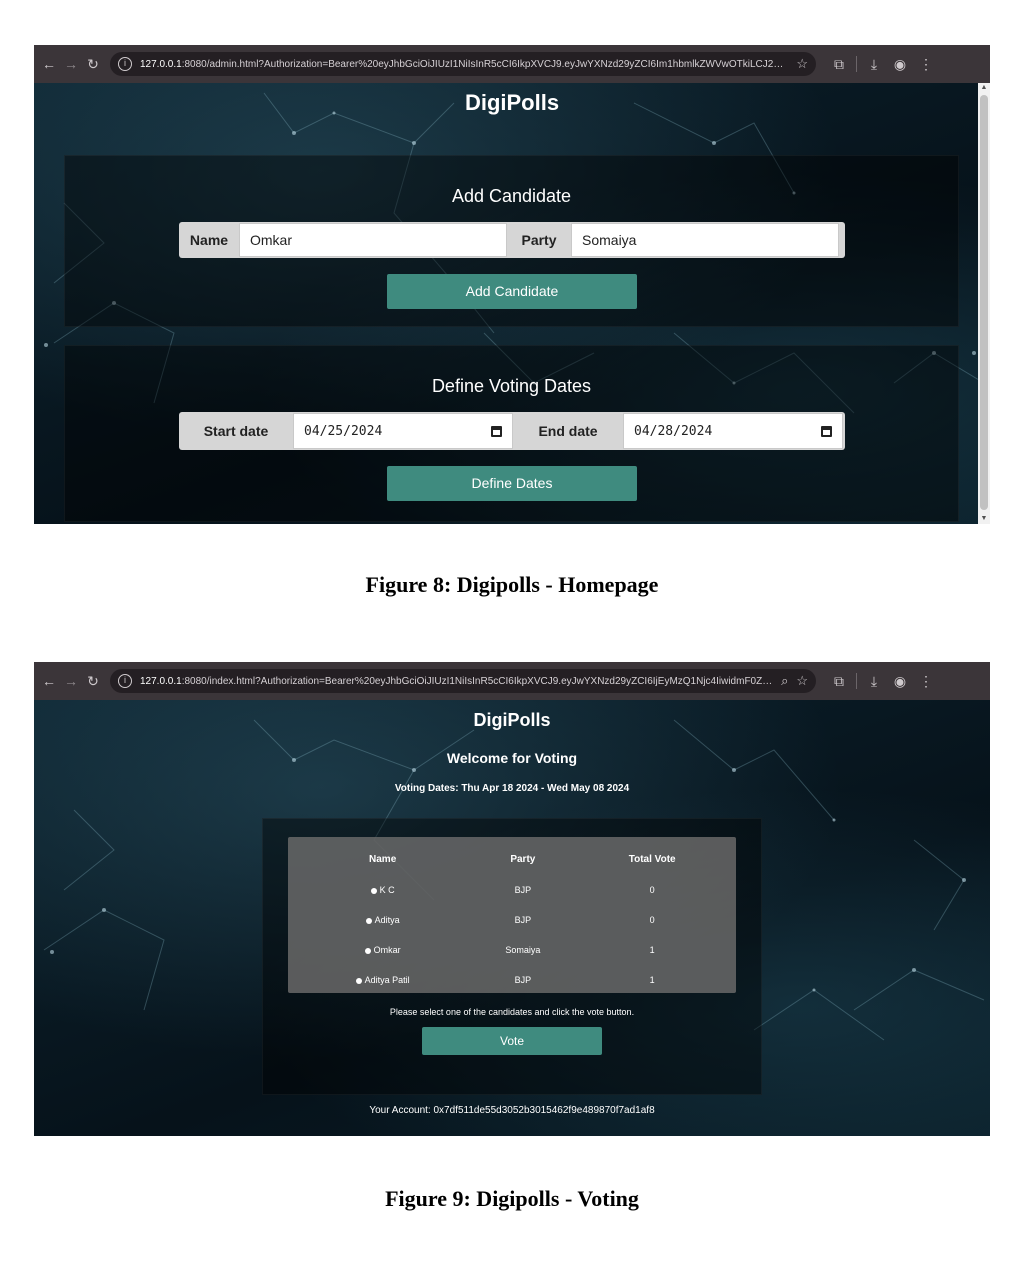  I want to click on start-date-value: 04/25/2024, so click(343, 431).